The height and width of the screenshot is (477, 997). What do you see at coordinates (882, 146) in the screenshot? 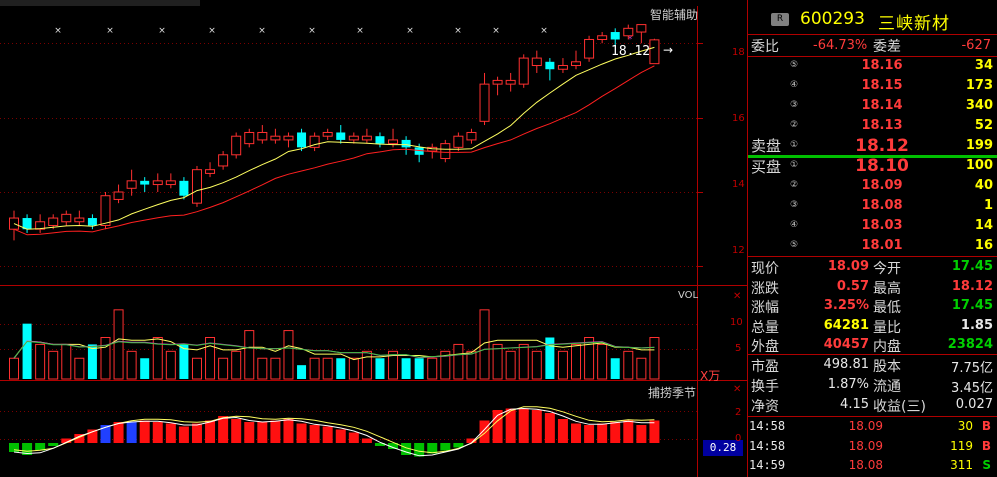
I see `sell-level-price: 18.12` at bounding box center [882, 146].